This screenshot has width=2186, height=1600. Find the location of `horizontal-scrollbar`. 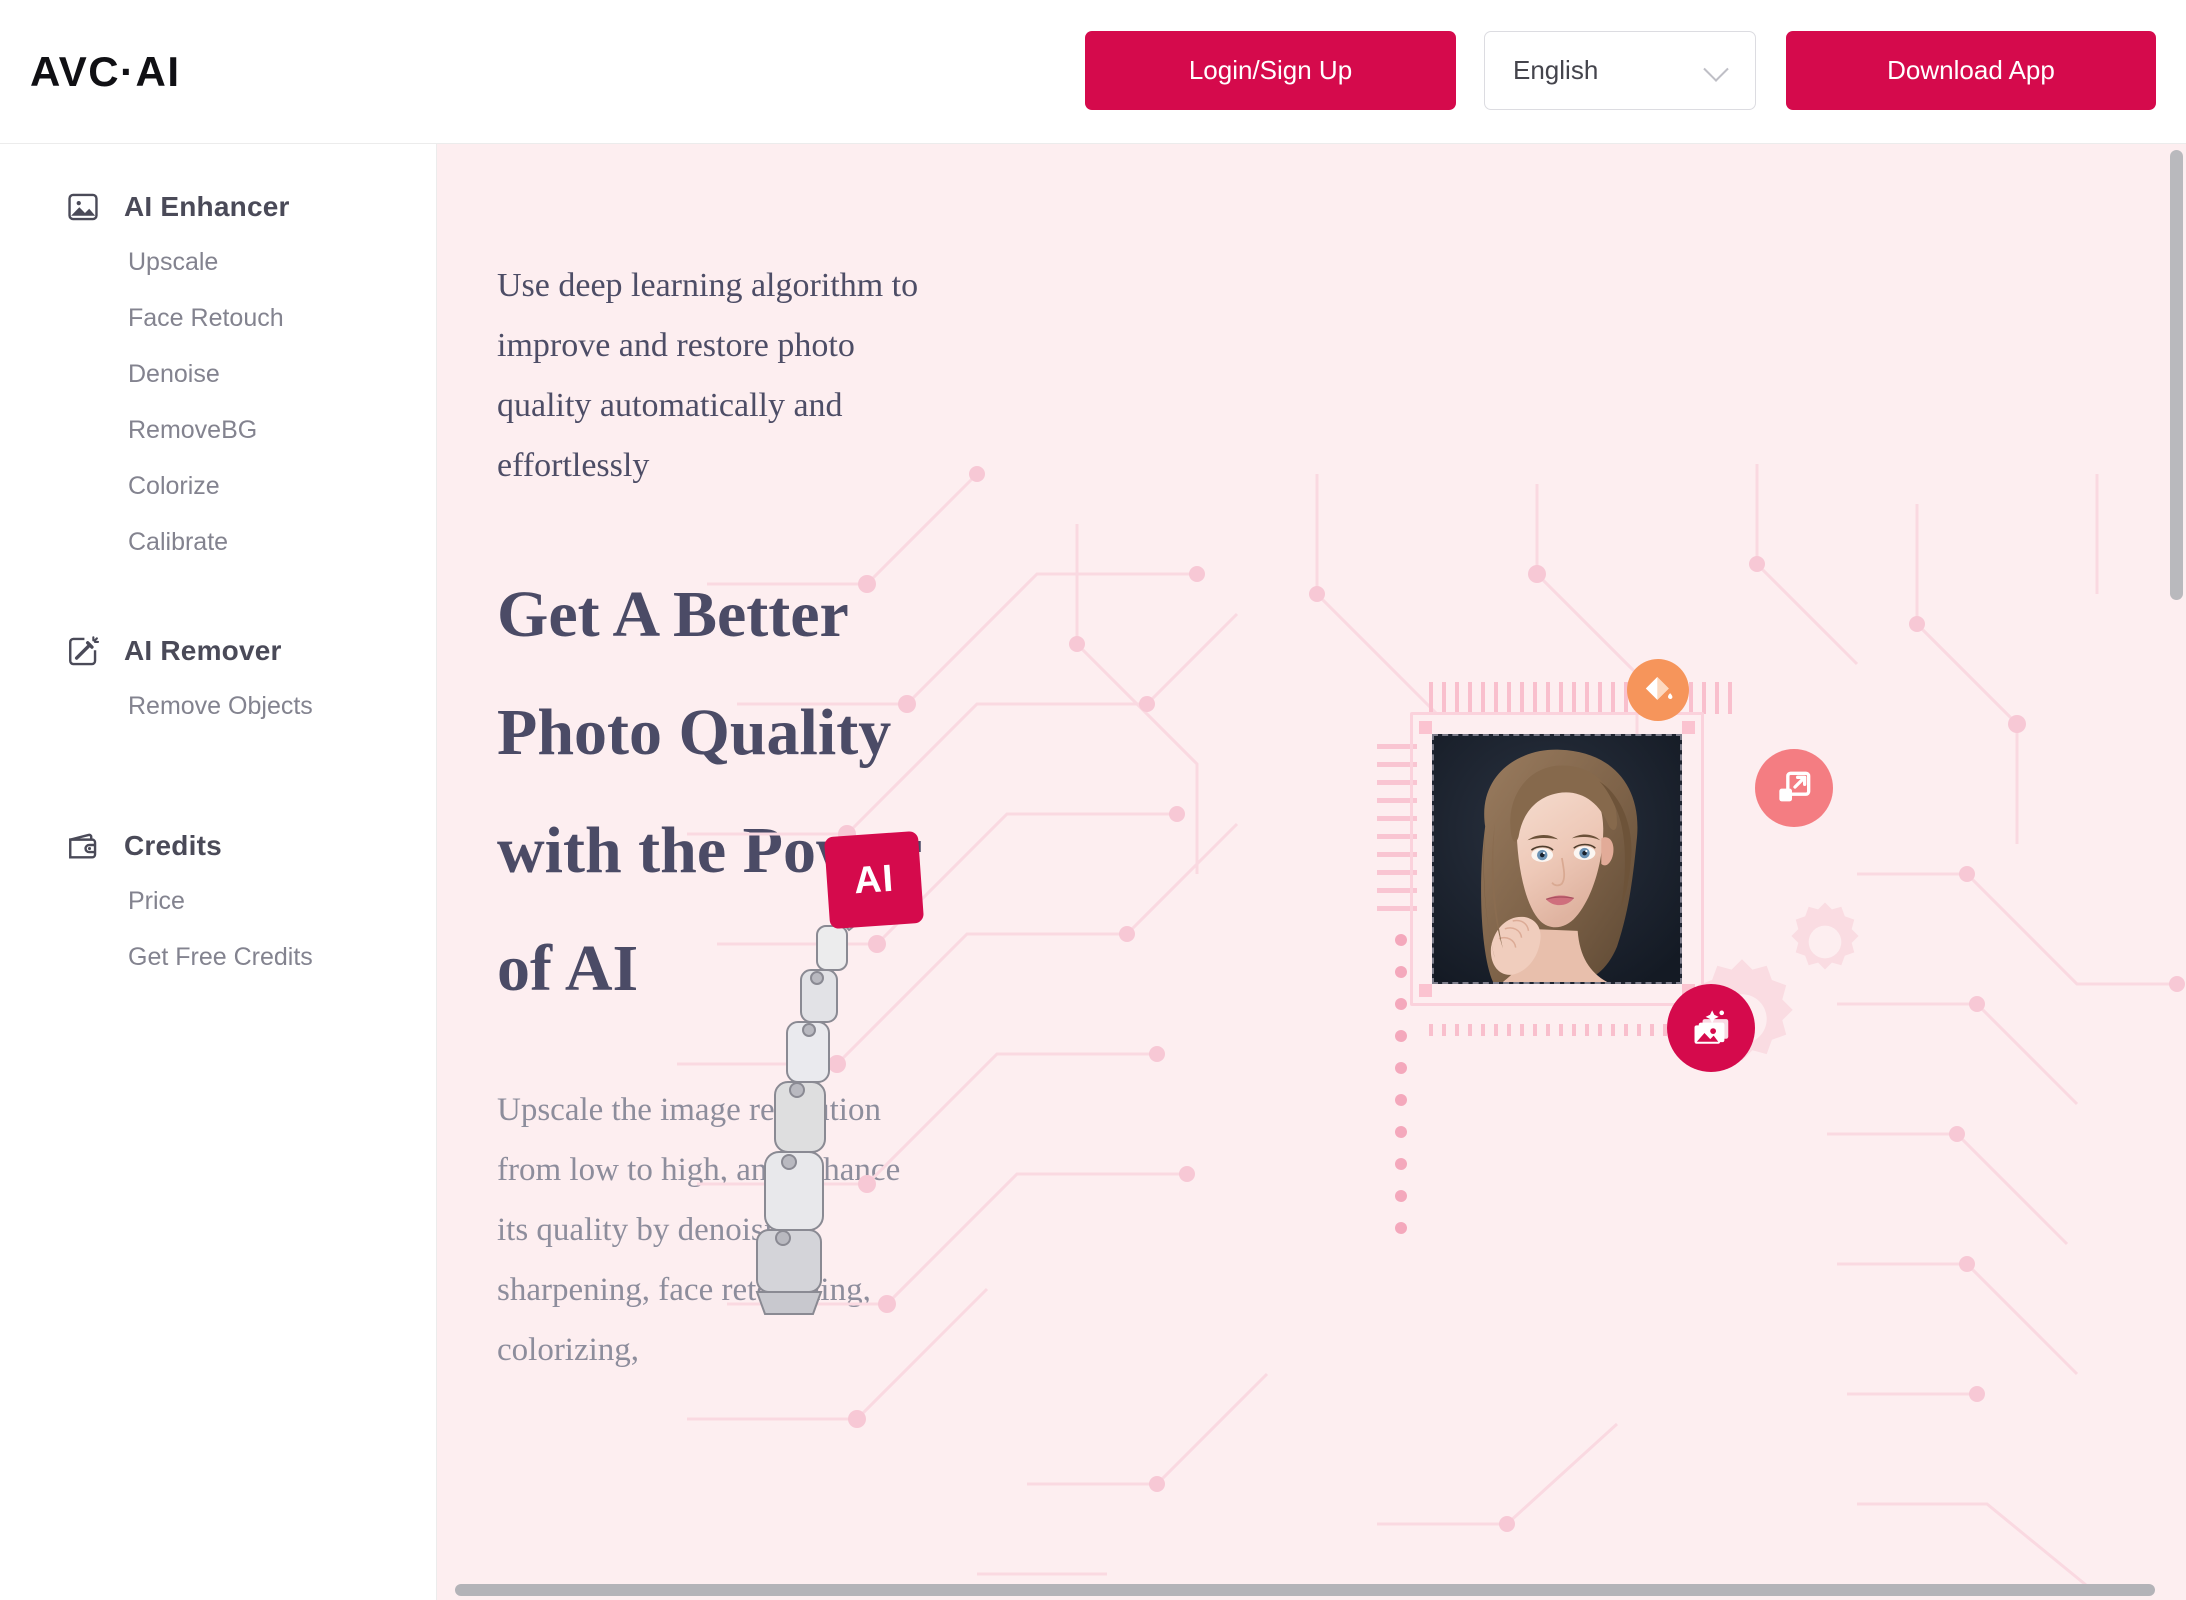

horizontal-scrollbar is located at coordinates (1305, 1590).